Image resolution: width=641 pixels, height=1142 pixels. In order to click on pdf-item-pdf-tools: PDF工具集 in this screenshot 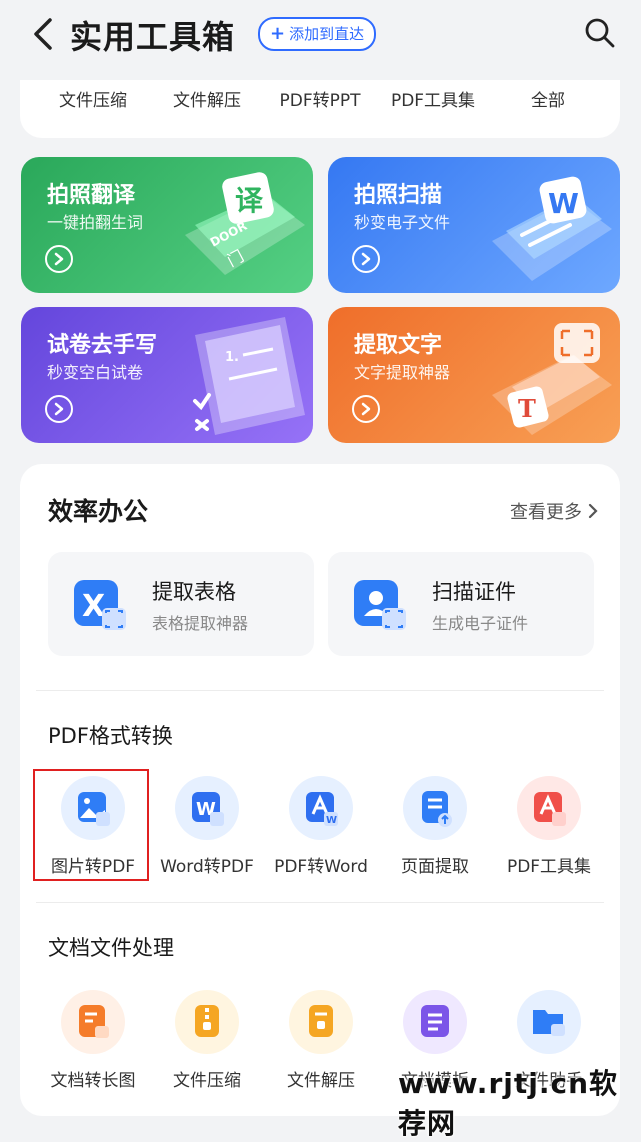, I will do `click(549, 831)`.